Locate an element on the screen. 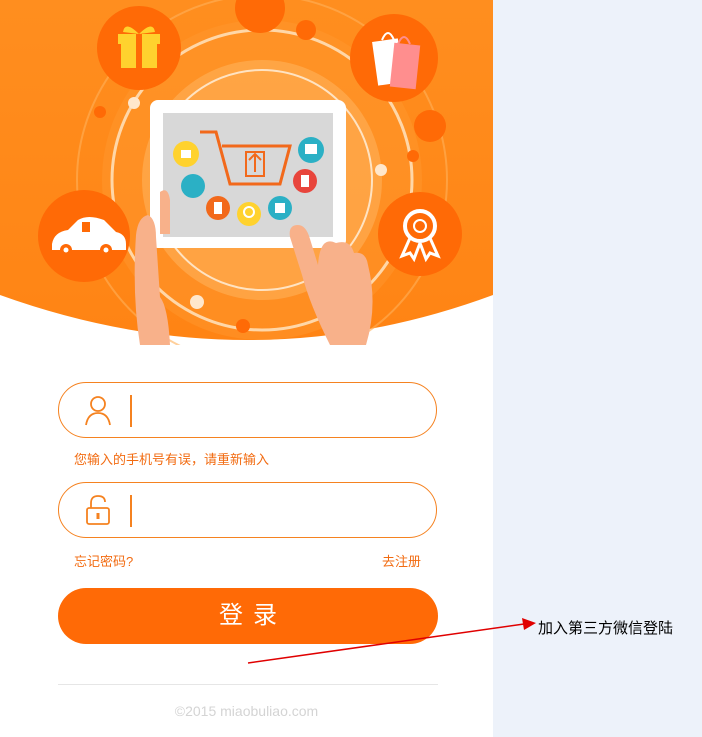 The height and width of the screenshot is (737, 702). register-link: 去注册 is located at coordinates (401, 560).